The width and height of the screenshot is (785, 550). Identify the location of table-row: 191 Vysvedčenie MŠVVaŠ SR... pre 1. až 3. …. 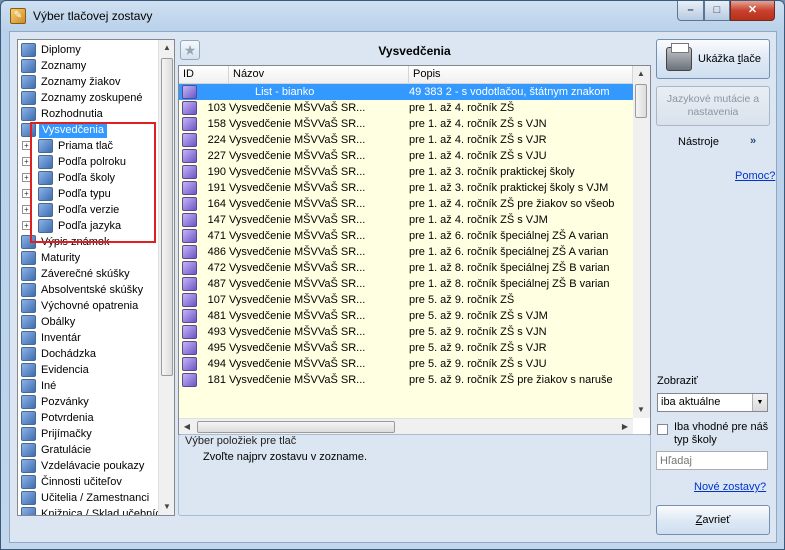
(406, 188).